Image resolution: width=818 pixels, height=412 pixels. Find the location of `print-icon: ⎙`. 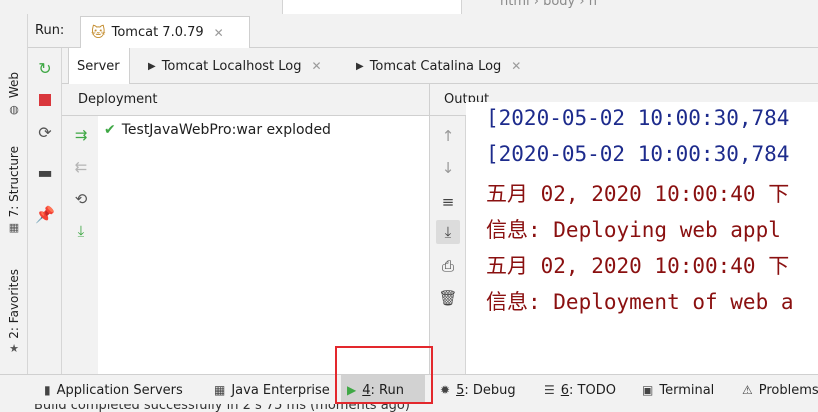

print-icon: ⎙ is located at coordinates (448, 266).